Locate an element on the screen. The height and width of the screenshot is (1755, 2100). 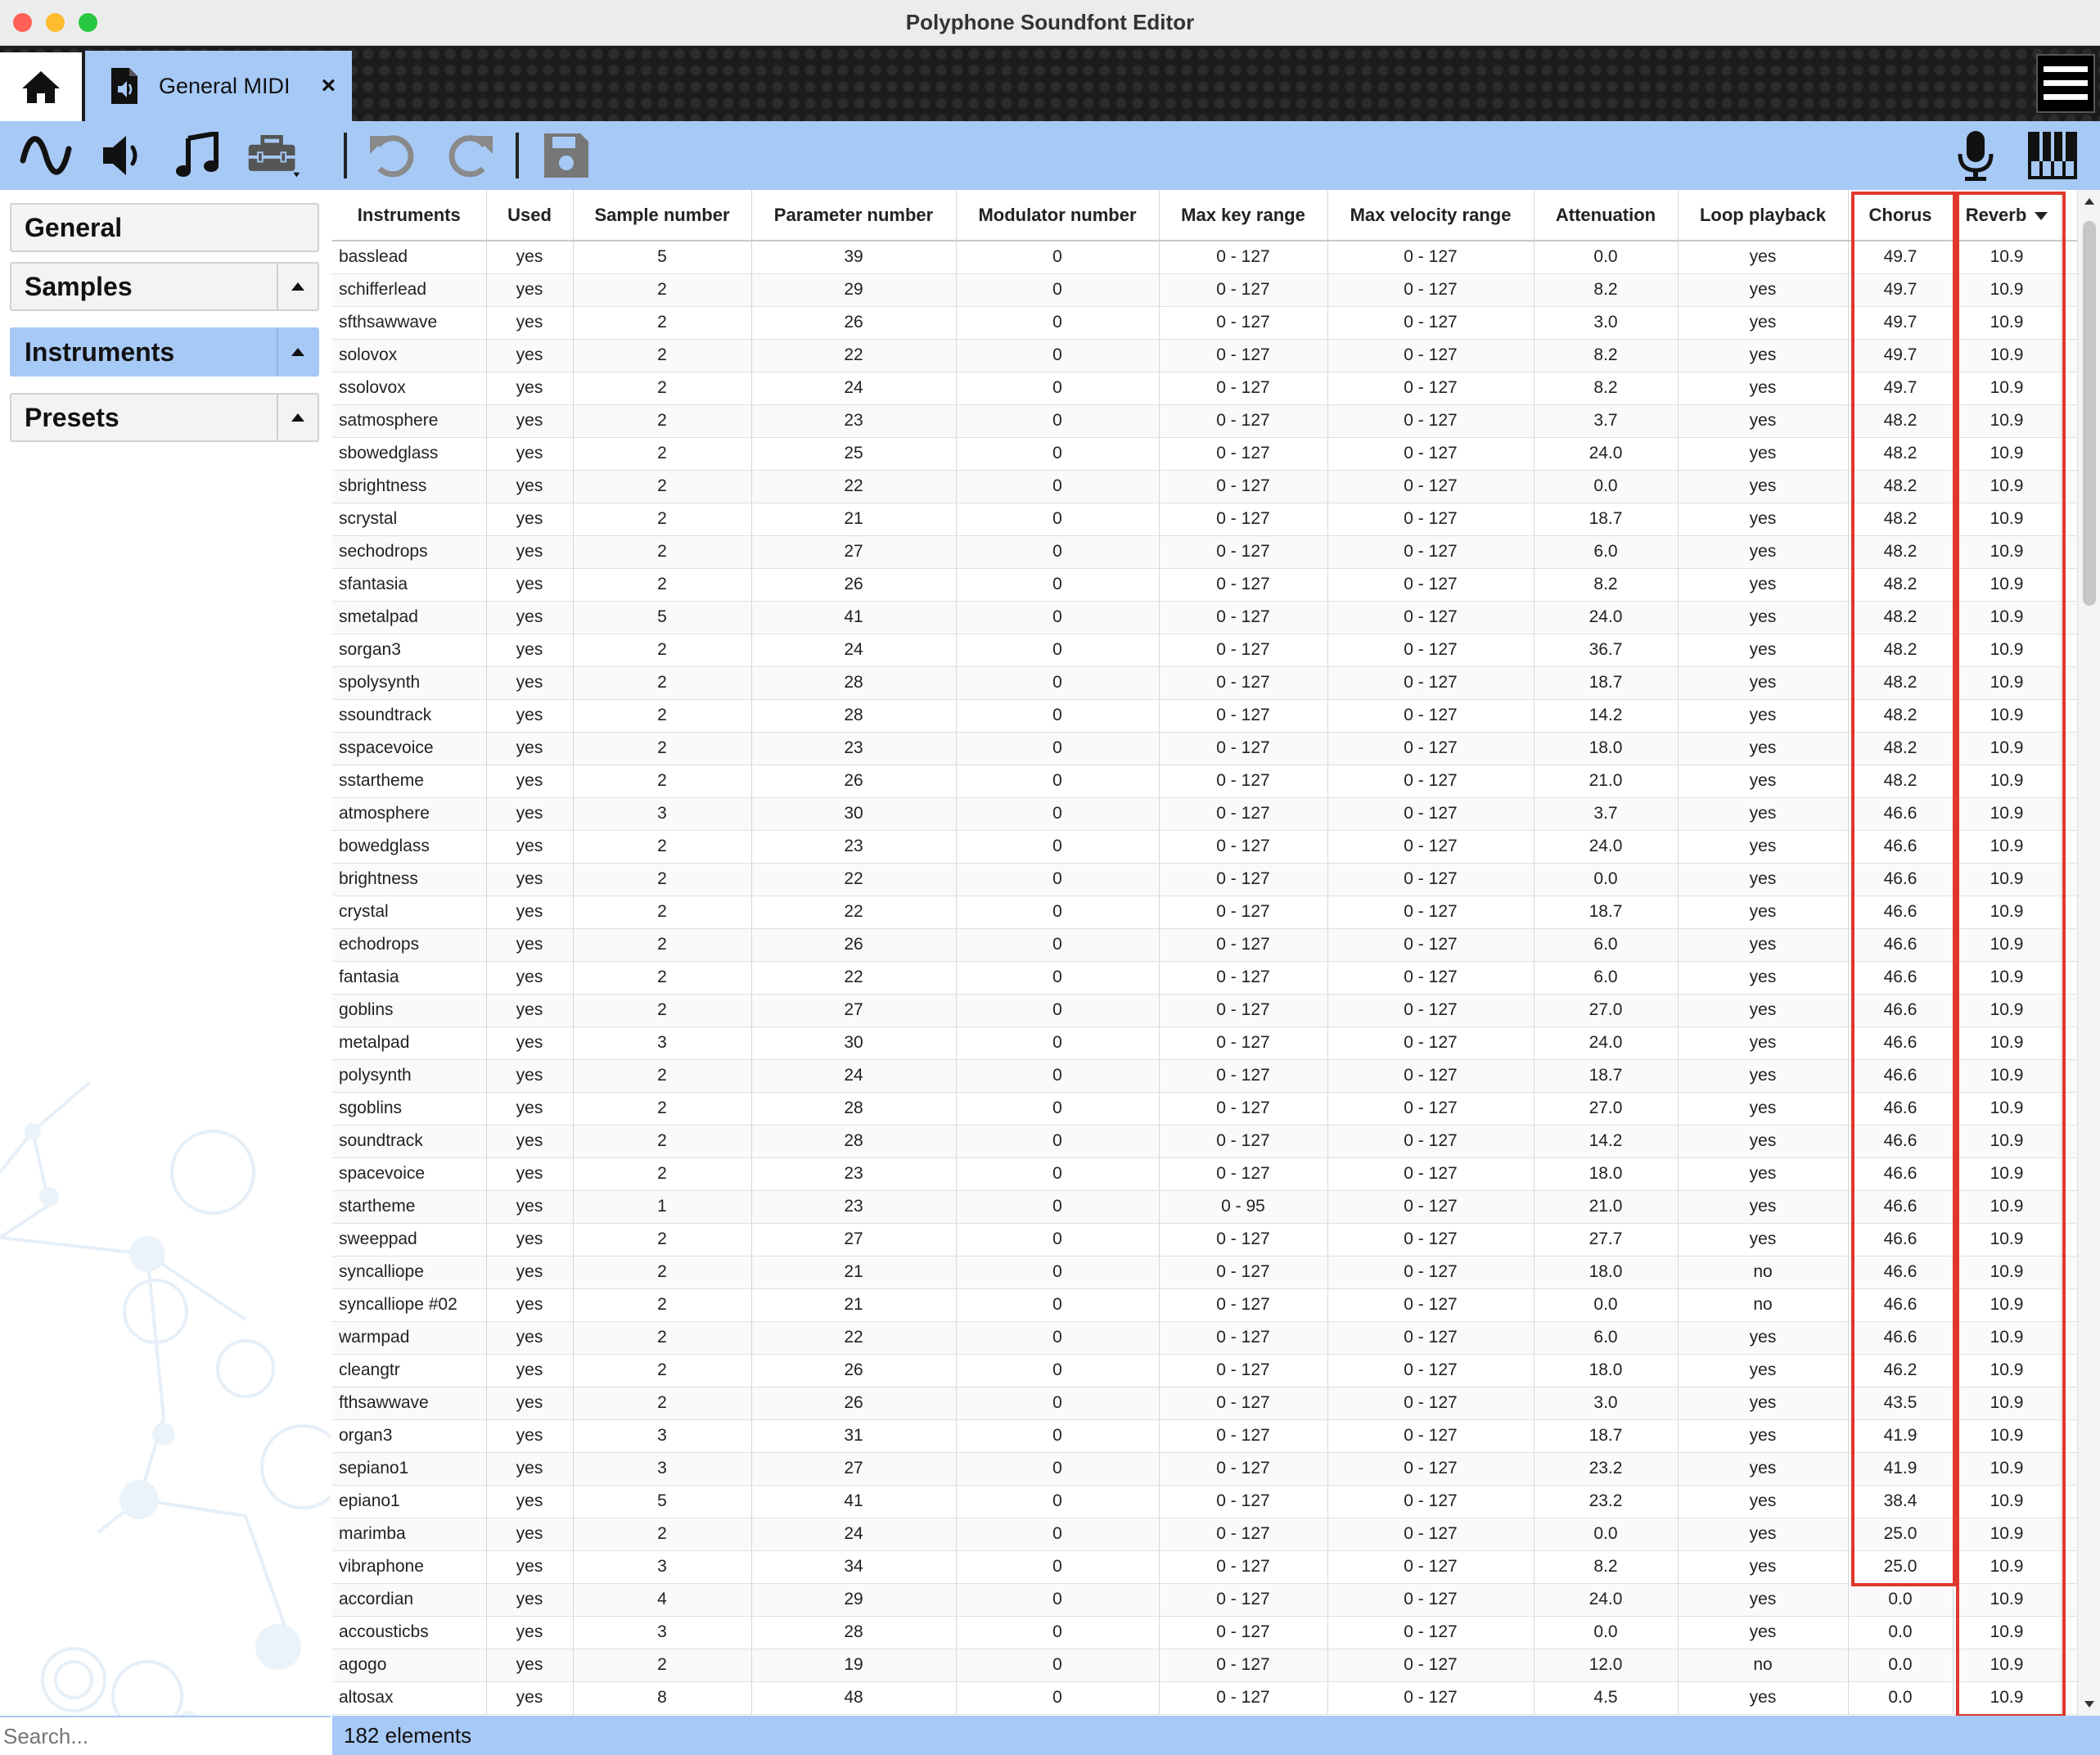
table-cell: 3 is located at coordinates (662, 814).